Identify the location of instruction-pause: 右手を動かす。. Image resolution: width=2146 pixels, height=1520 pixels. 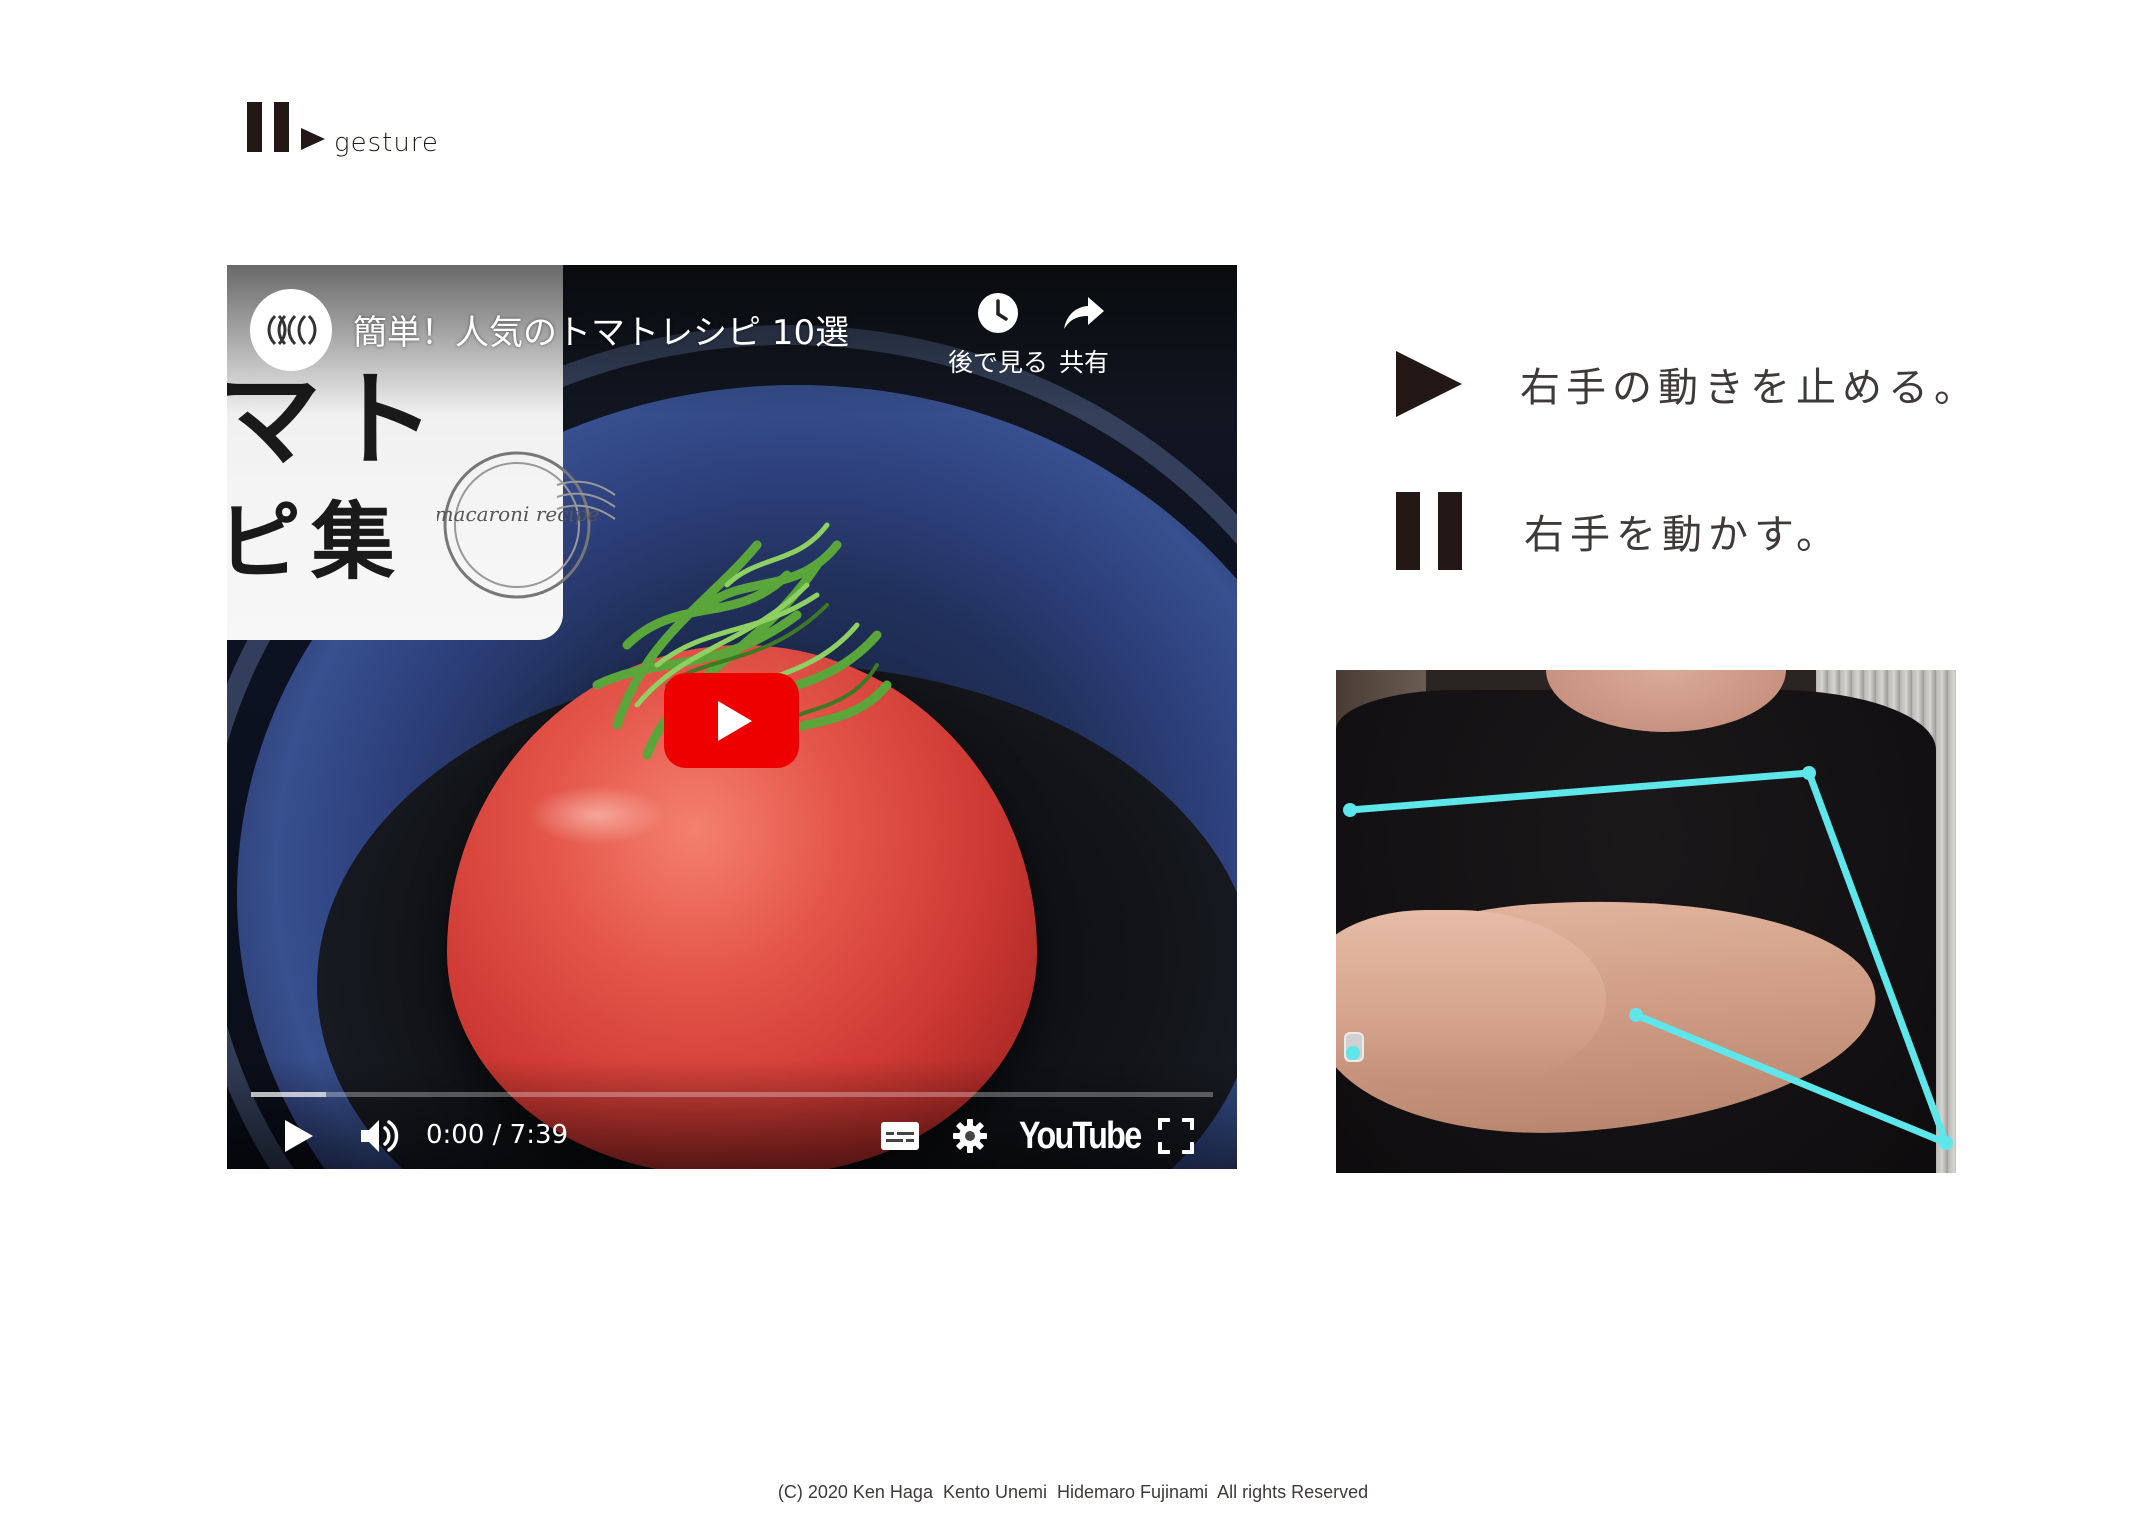
(1696, 530).